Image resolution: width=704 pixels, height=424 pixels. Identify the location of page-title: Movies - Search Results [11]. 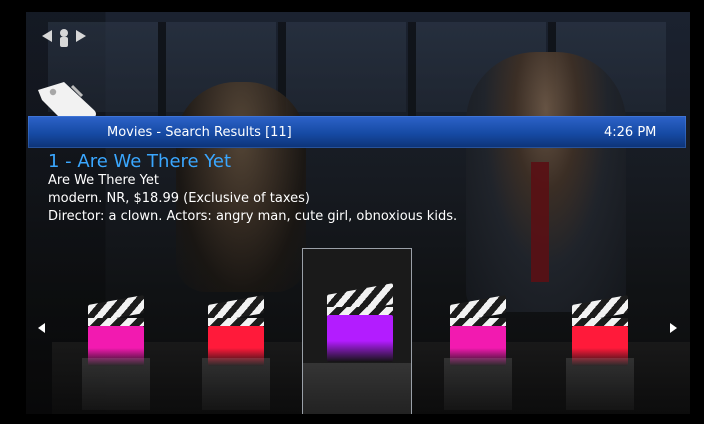
(199, 132).